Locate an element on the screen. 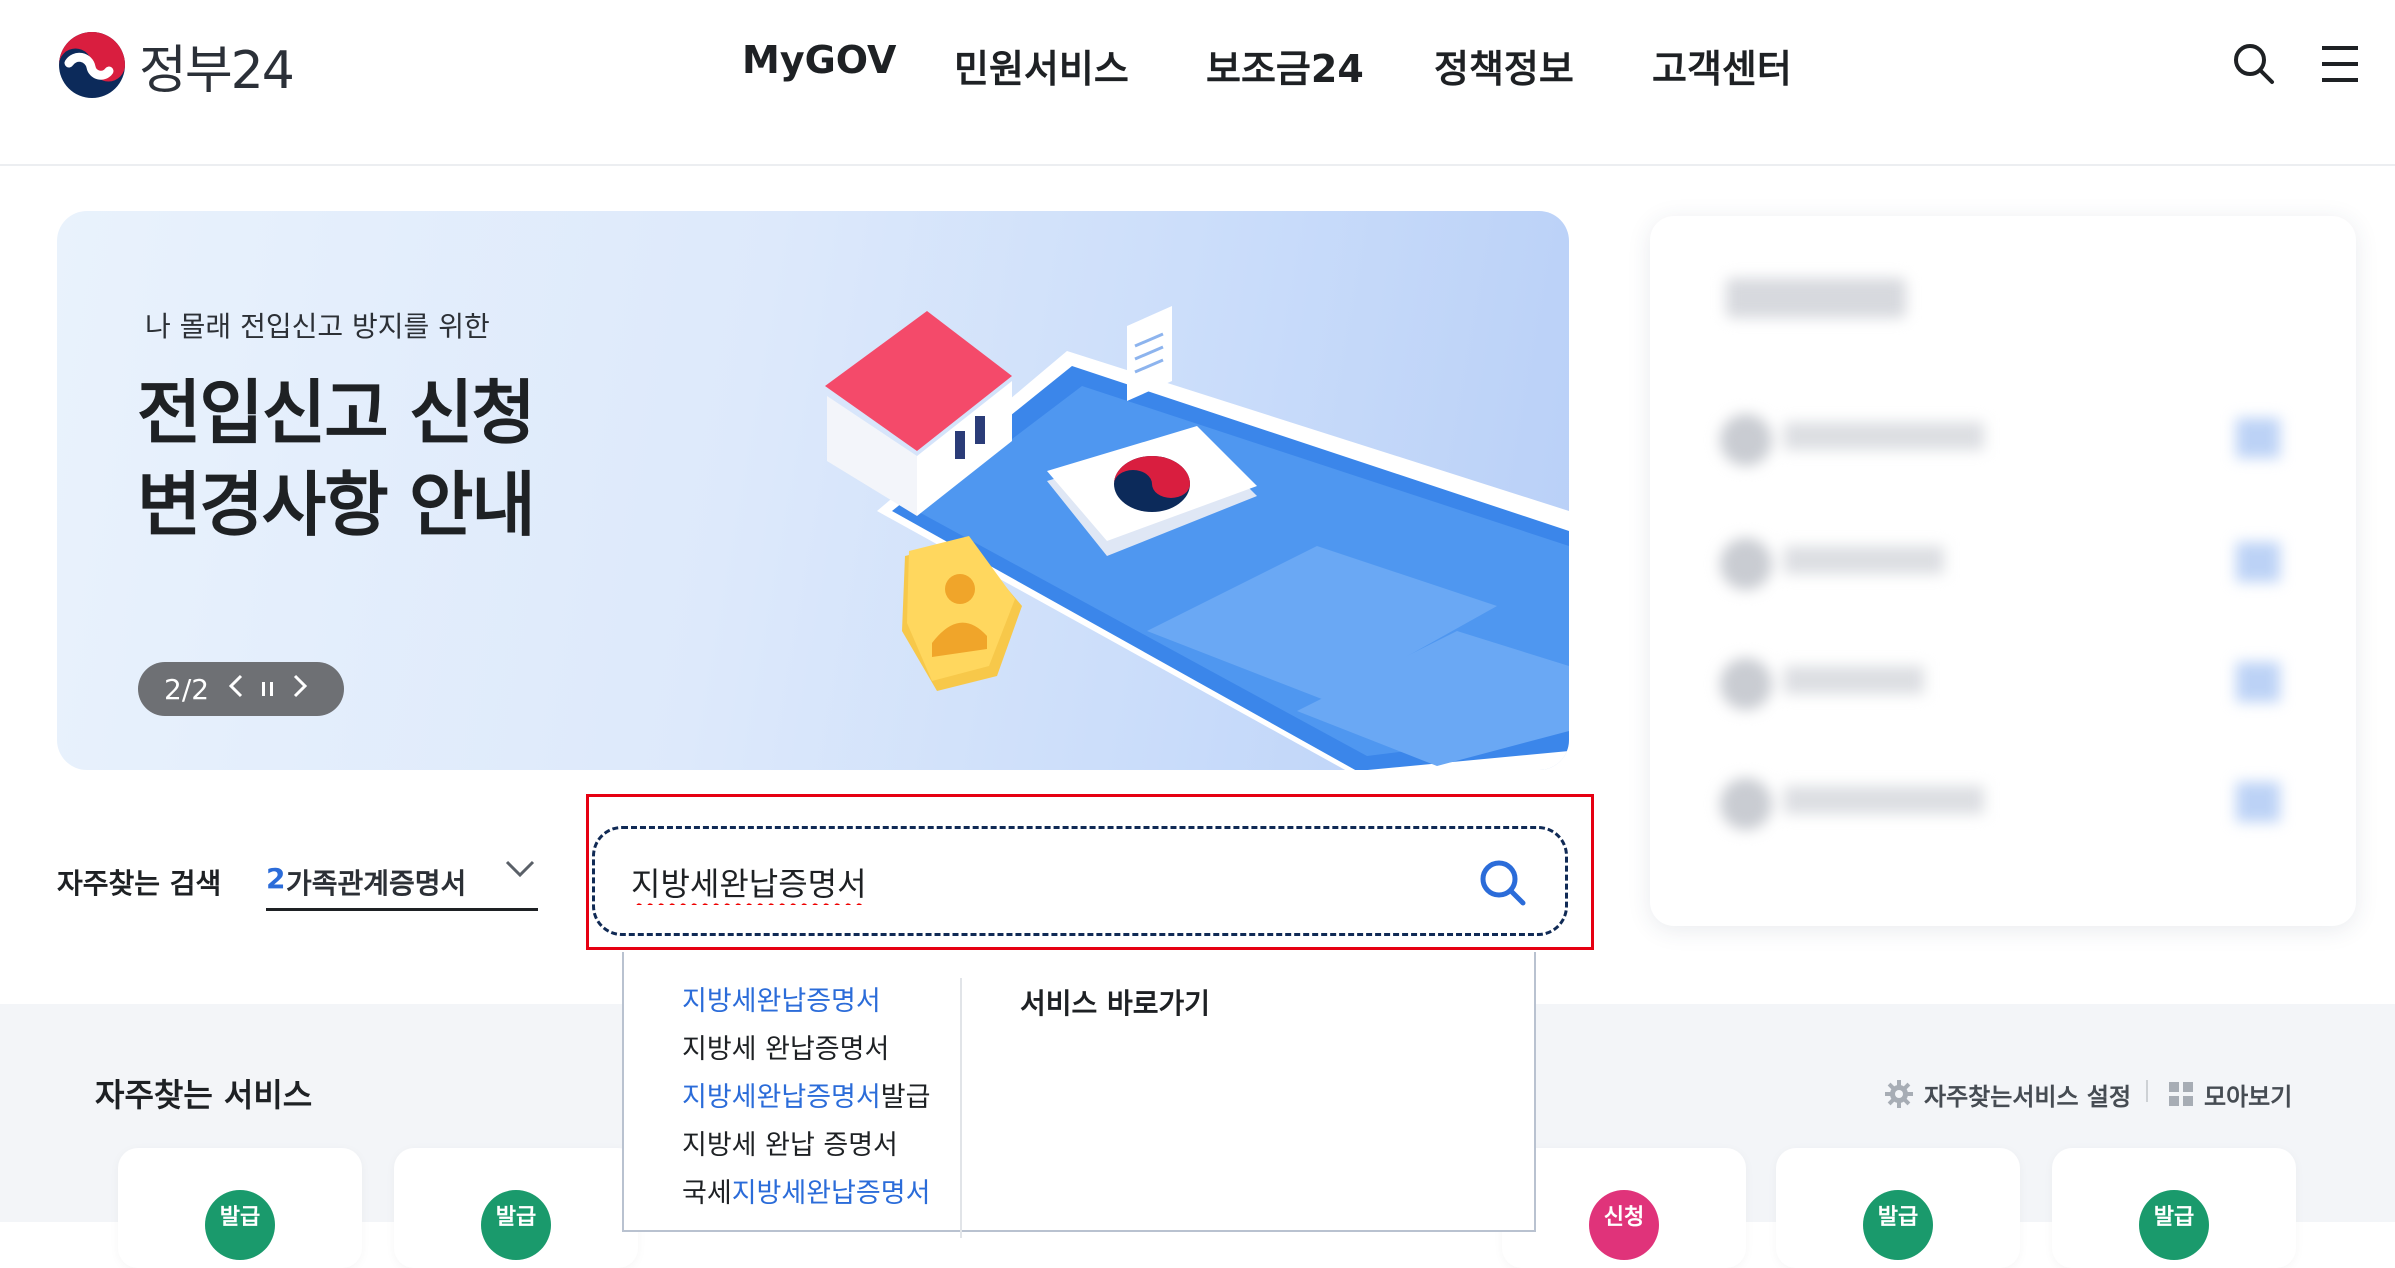 This screenshot has width=2395, height=1268. service-badge: 신청 is located at coordinates (1624, 1225).